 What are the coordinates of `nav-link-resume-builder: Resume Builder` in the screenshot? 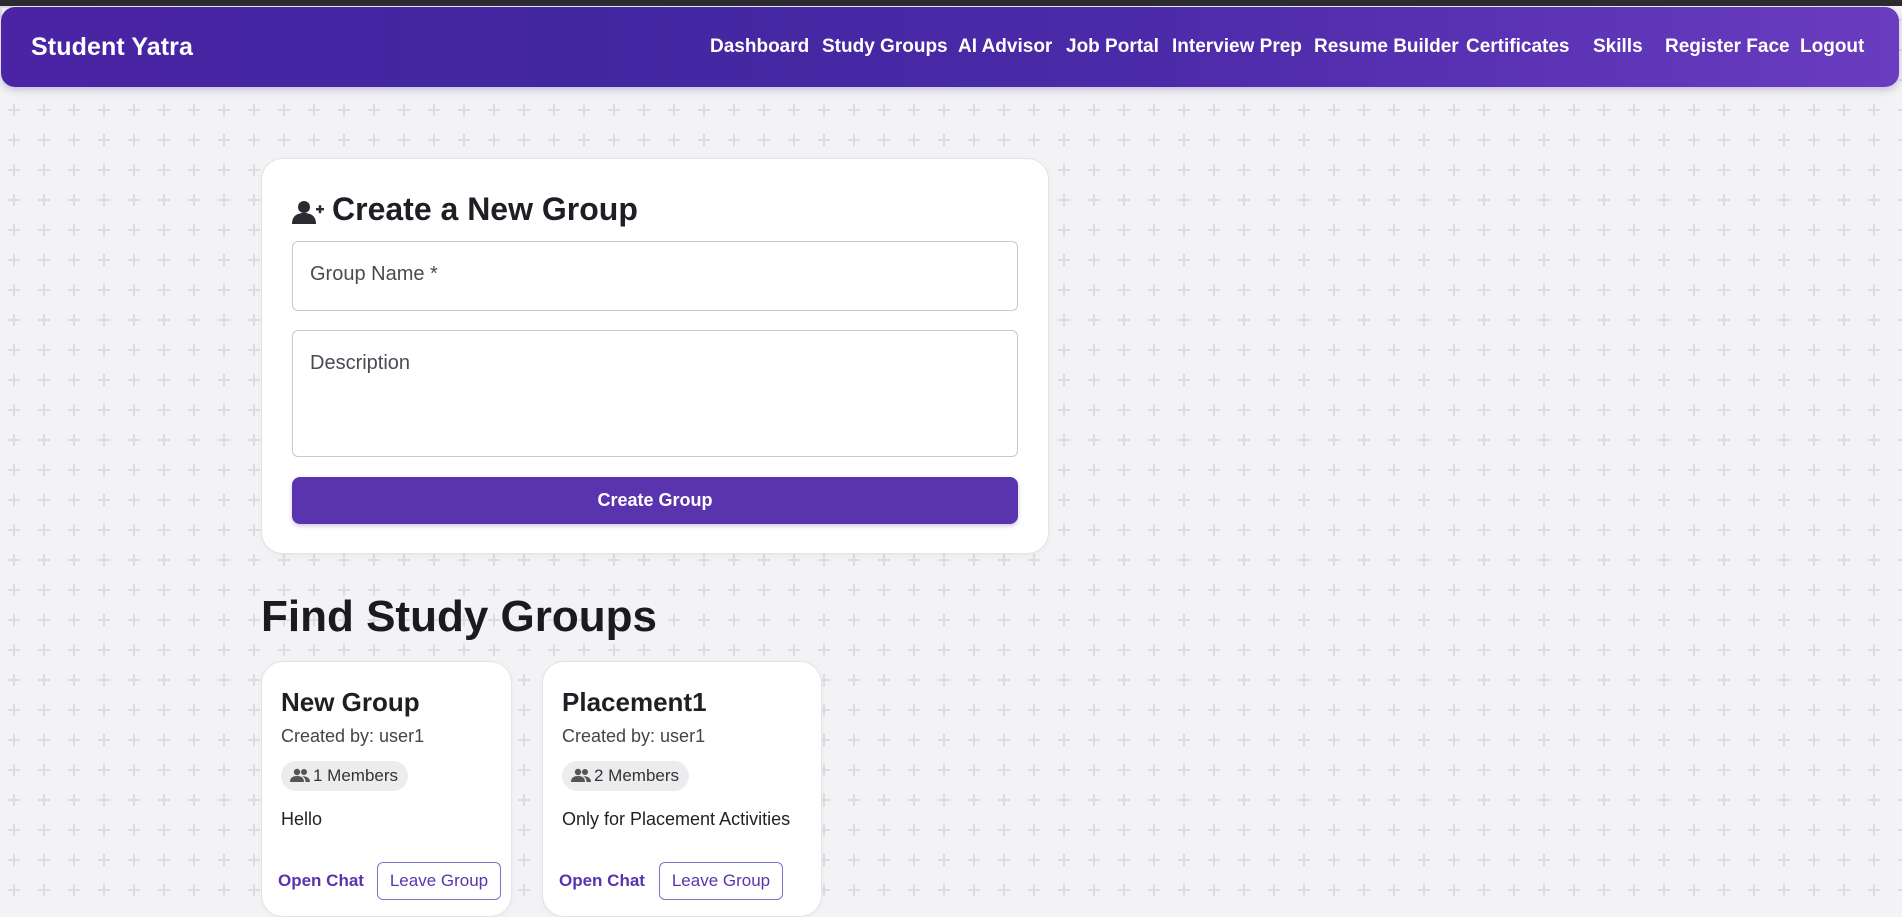 It's located at (1386, 47).